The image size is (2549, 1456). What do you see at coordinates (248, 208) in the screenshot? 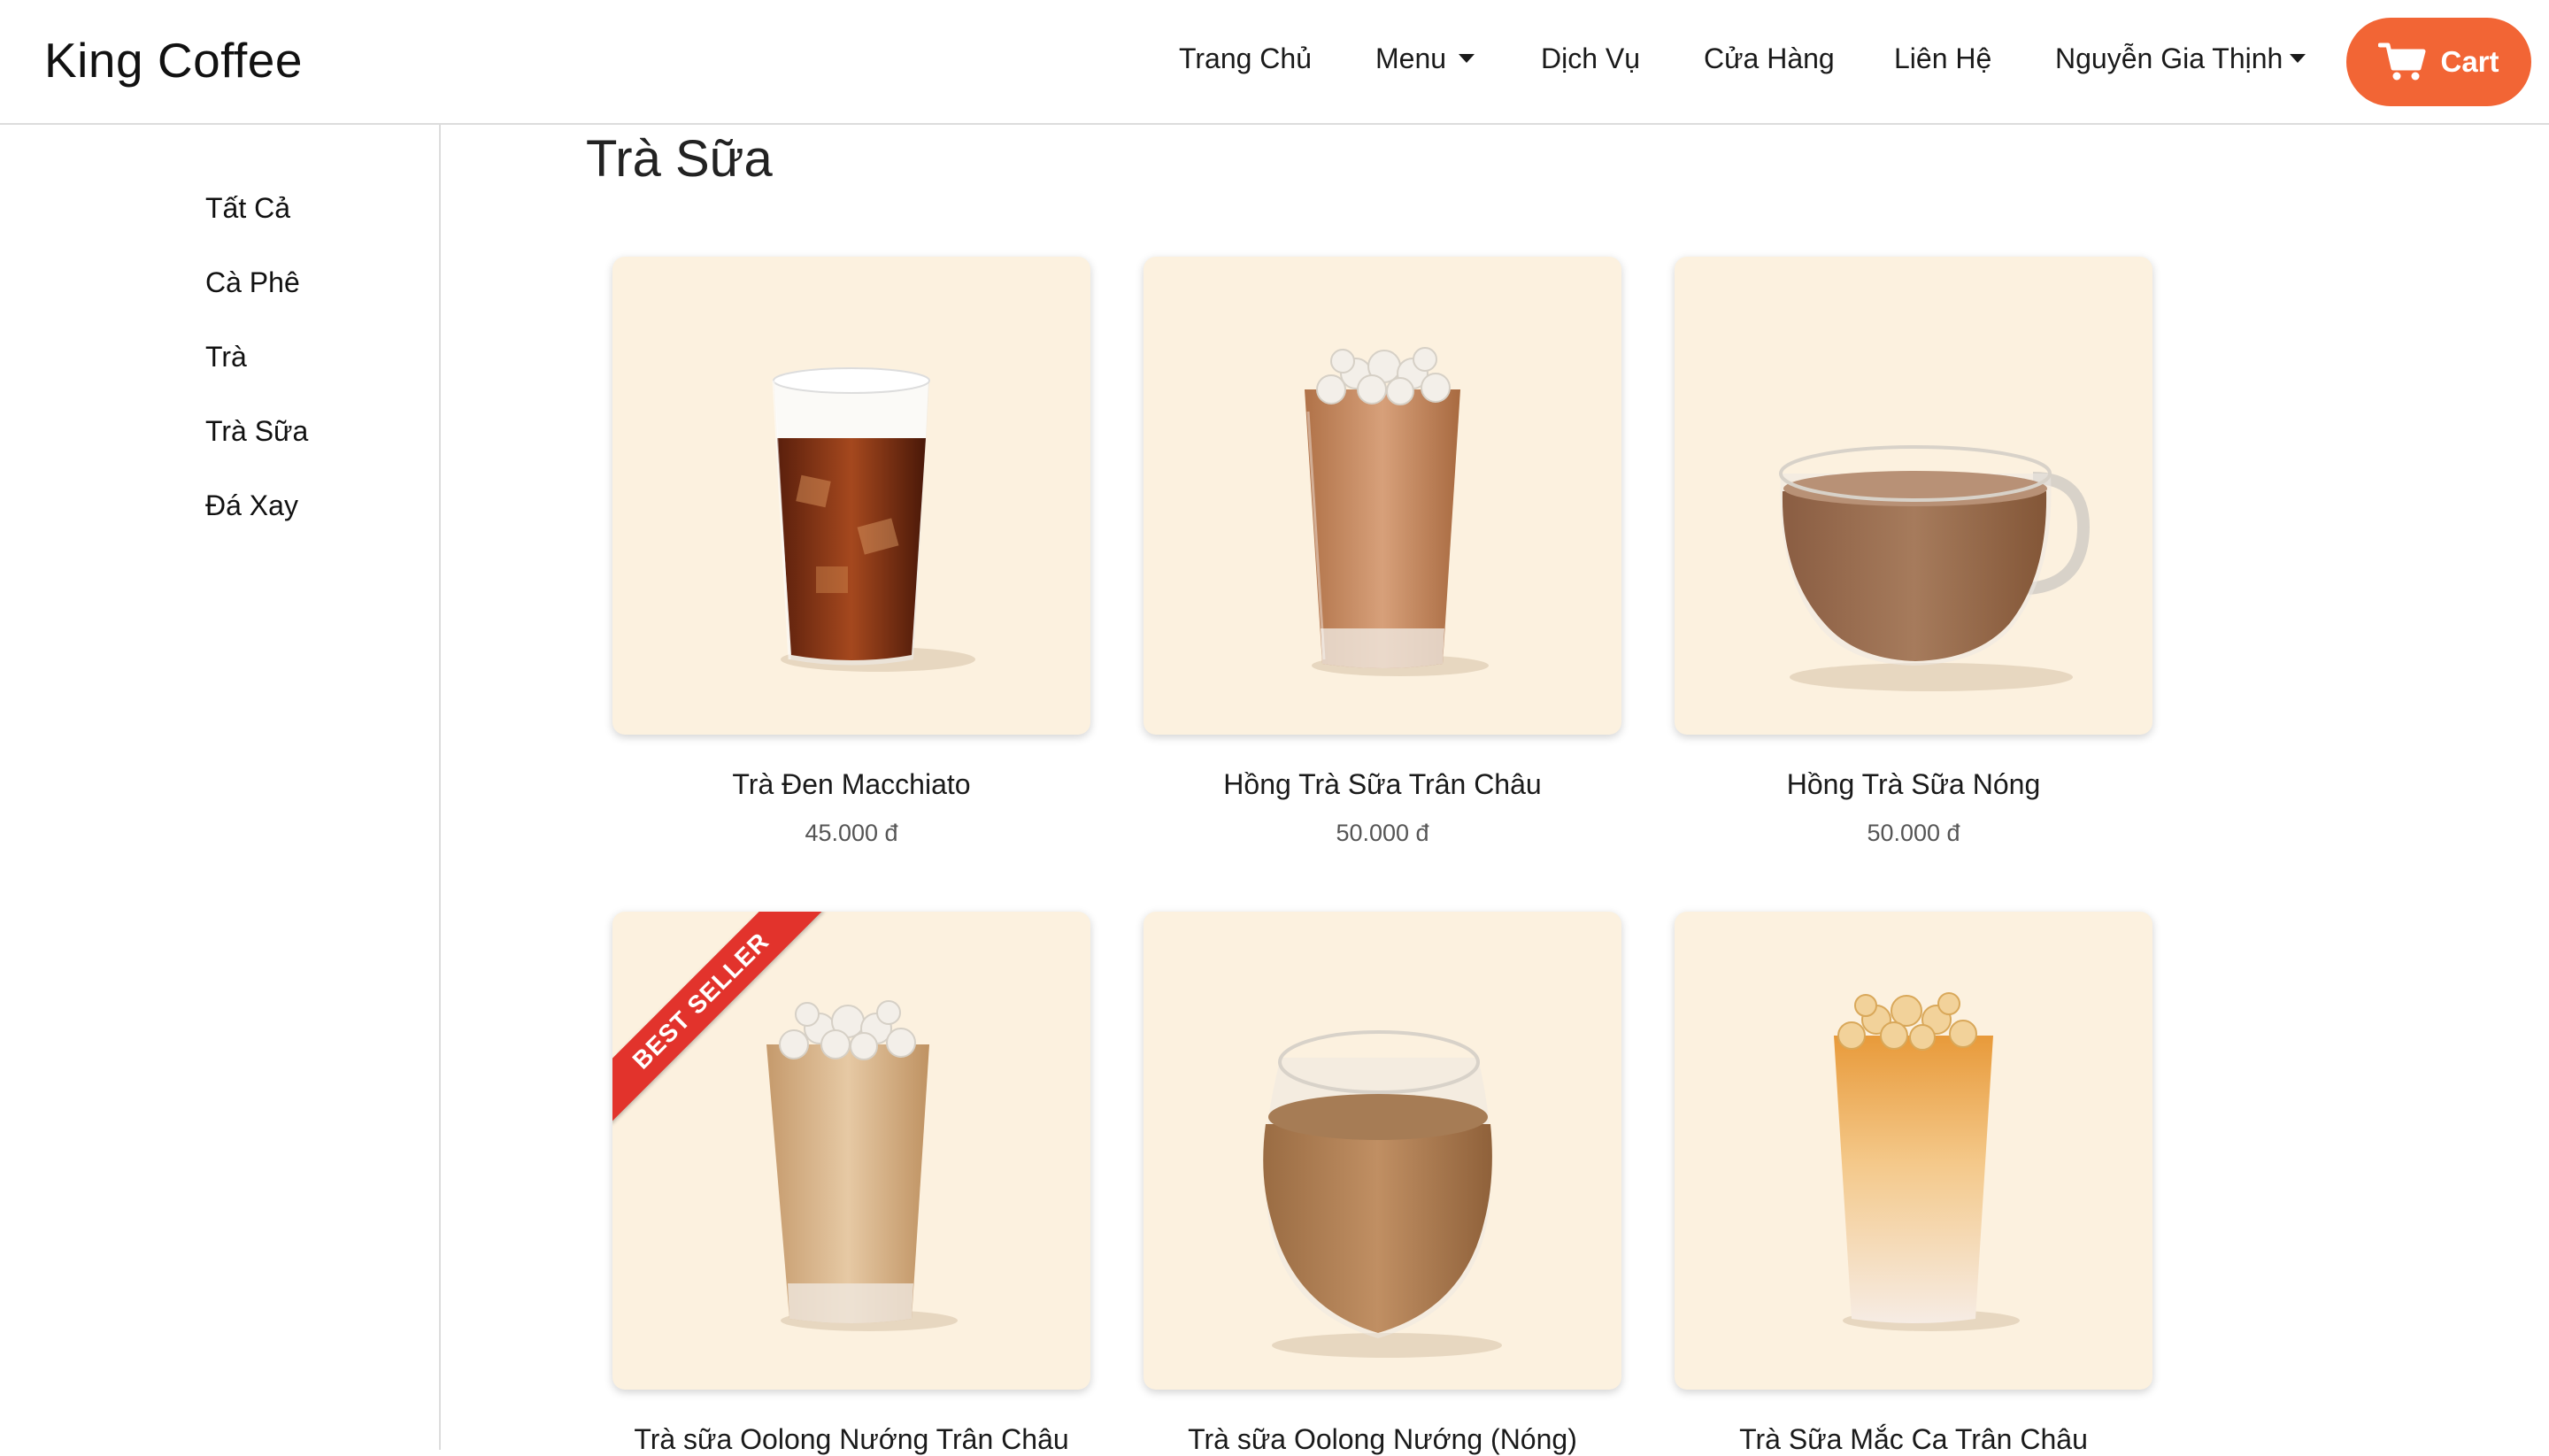
I see `sidebar-item-all: Tất Cả` at bounding box center [248, 208].